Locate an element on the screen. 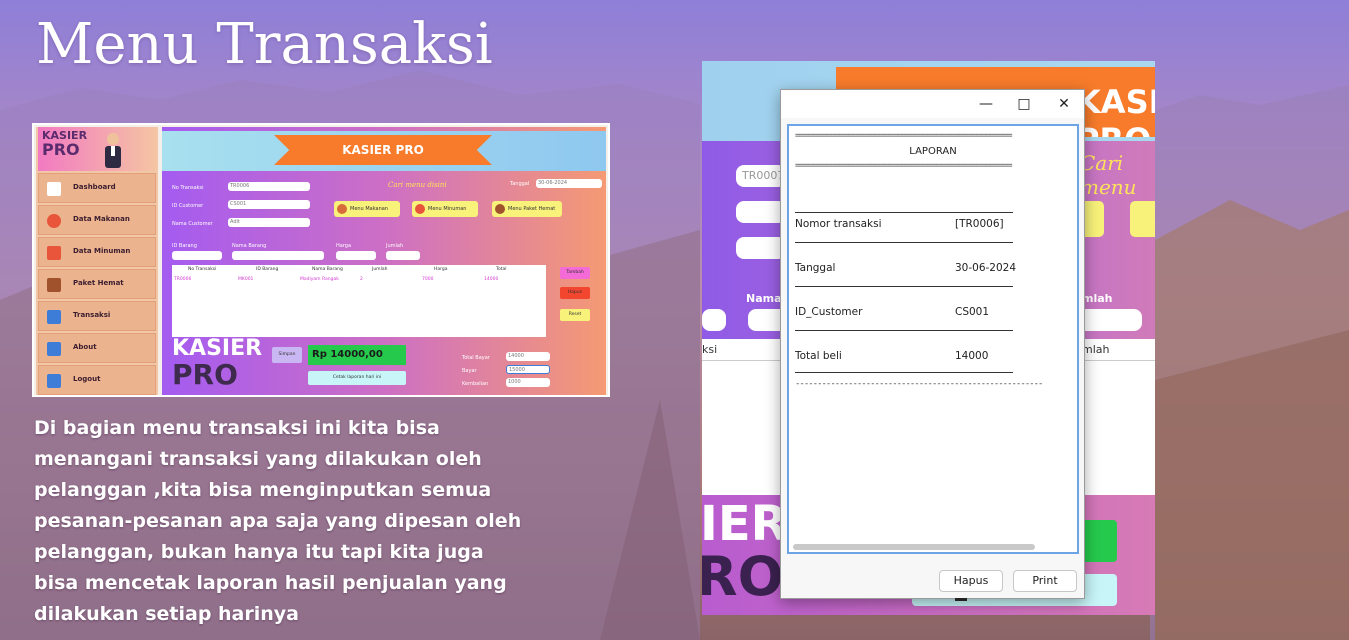  sidebar-item-data-makanan: Data Makanan is located at coordinates (97, 220).